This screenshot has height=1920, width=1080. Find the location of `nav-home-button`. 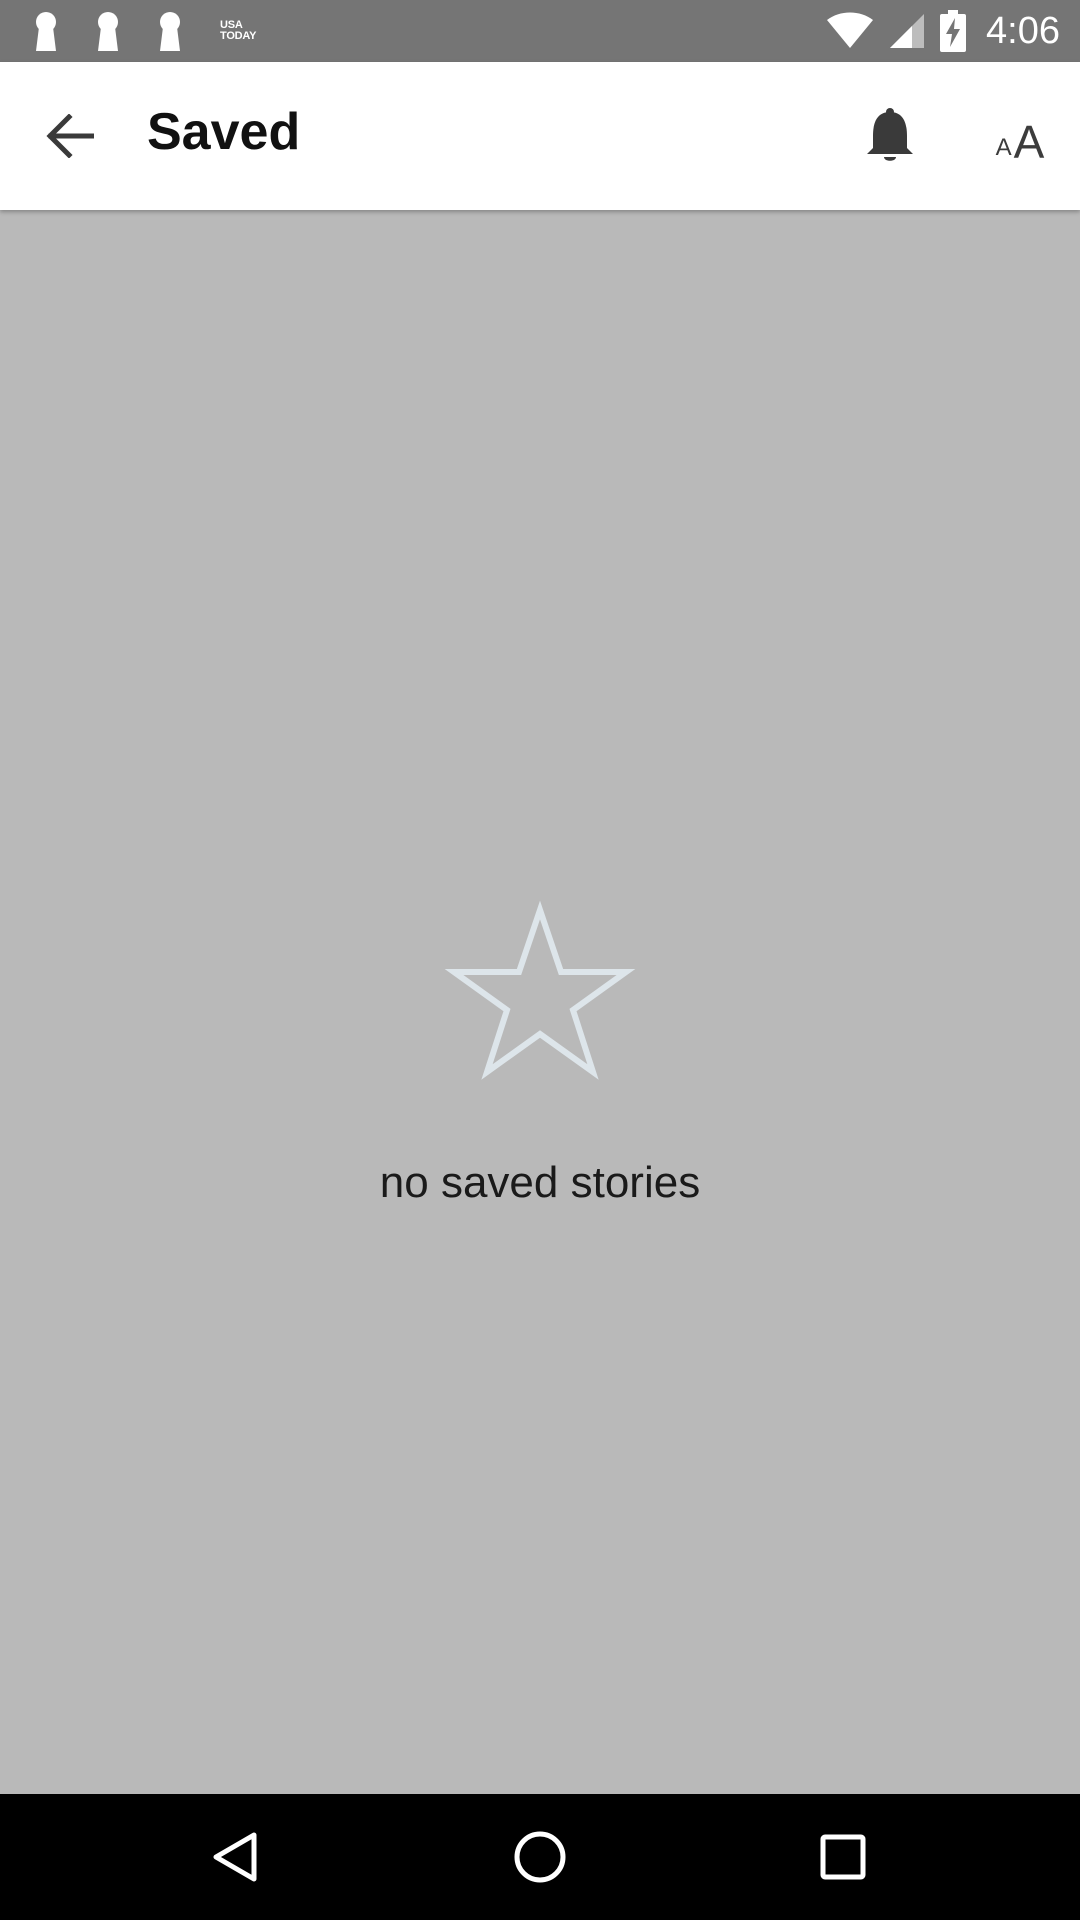

nav-home-button is located at coordinates (540, 1857).